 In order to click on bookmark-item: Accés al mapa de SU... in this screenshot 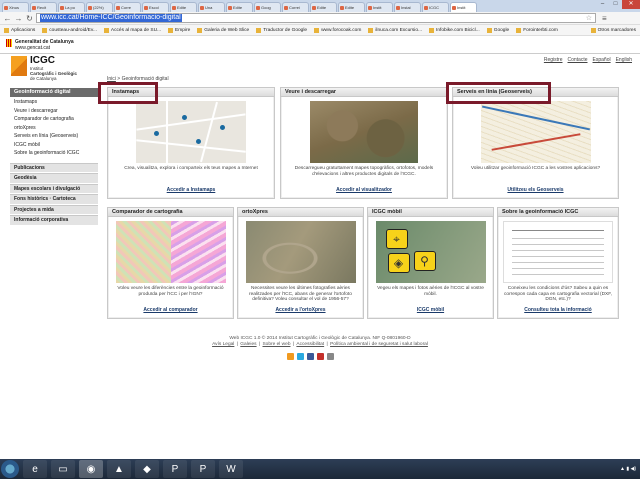, I will do `click(132, 30)`.